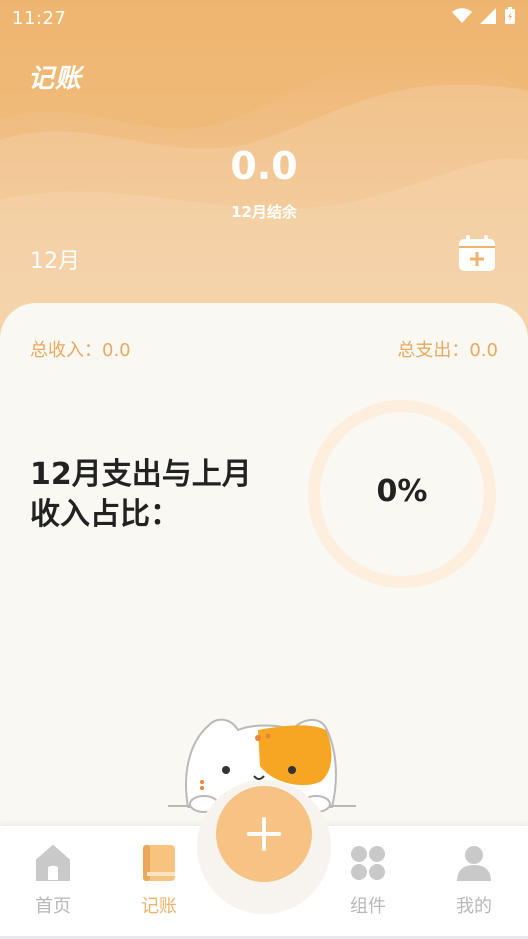  Describe the element at coordinates (402, 491) in the screenshot. I see `ratio-value: 0%` at that location.